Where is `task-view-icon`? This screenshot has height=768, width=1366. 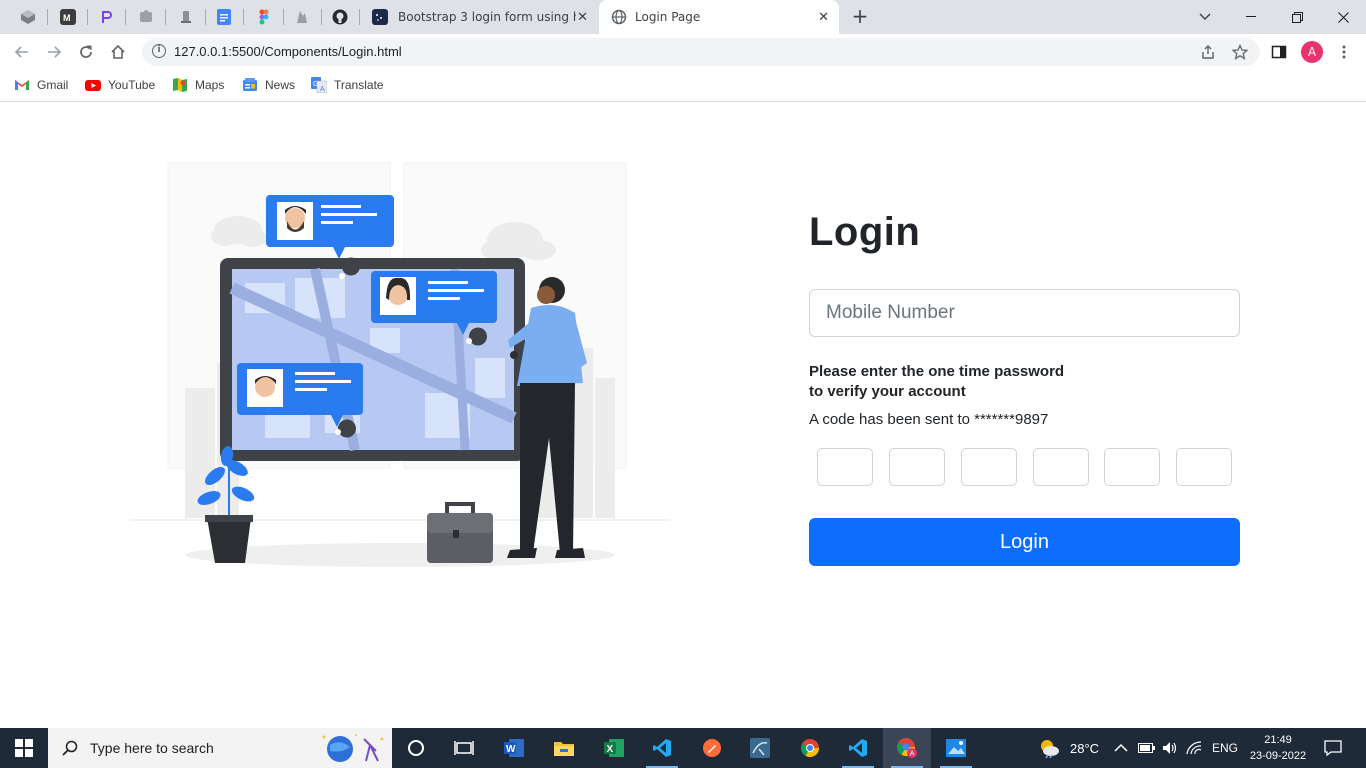 task-view-icon is located at coordinates (464, 748).